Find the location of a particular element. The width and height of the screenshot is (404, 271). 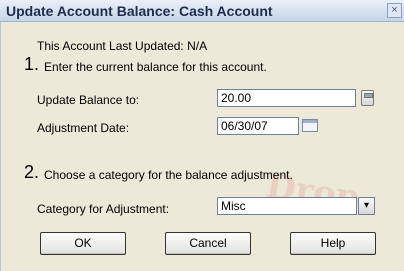

help-button: Help is located at coordinates (333, 243).